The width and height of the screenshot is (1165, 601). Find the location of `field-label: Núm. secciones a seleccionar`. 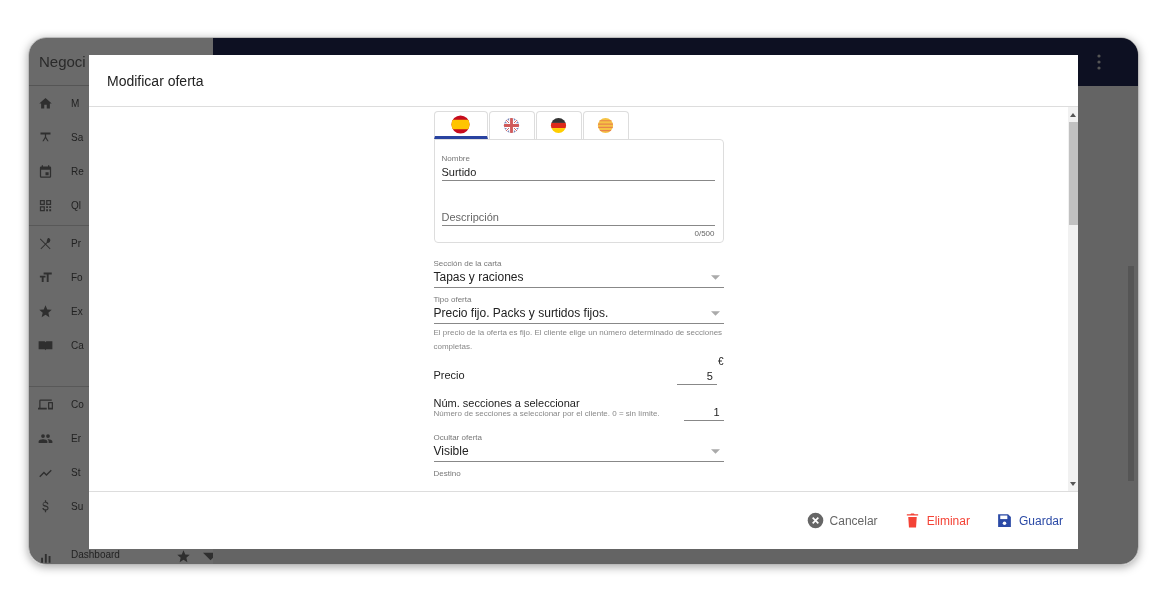

field-label: Núm. secciones a seleccionar is located at coordinates (507, 403).